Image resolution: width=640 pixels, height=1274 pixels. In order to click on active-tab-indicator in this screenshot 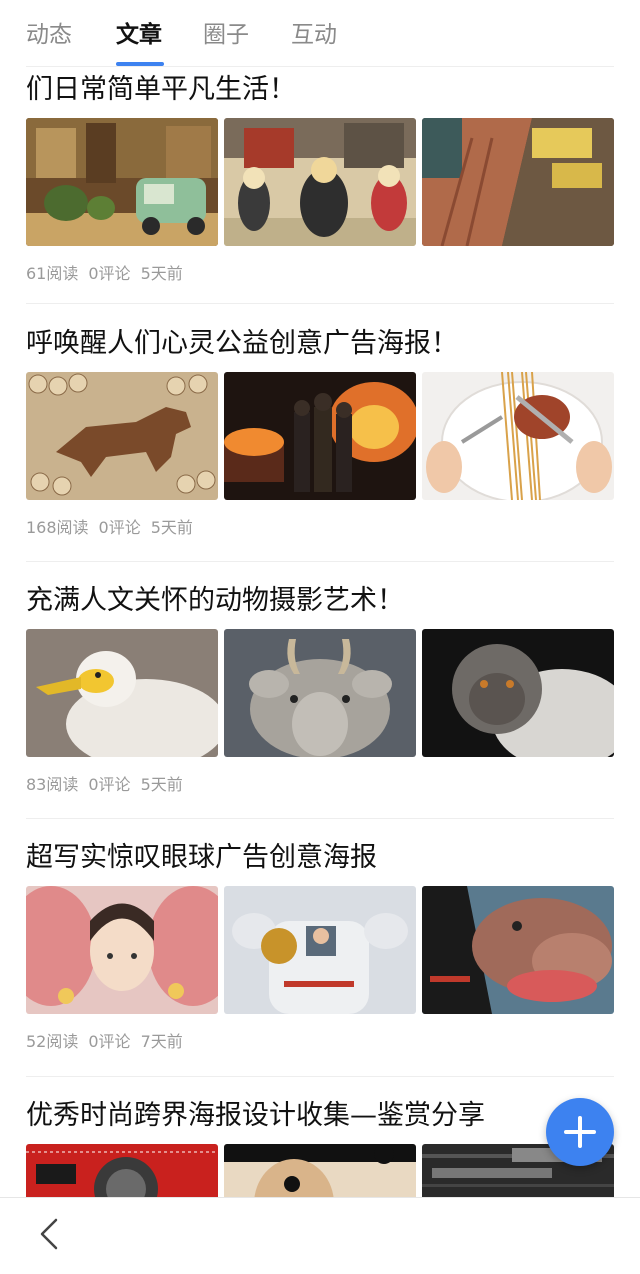, I will do `click(140, 64)`.